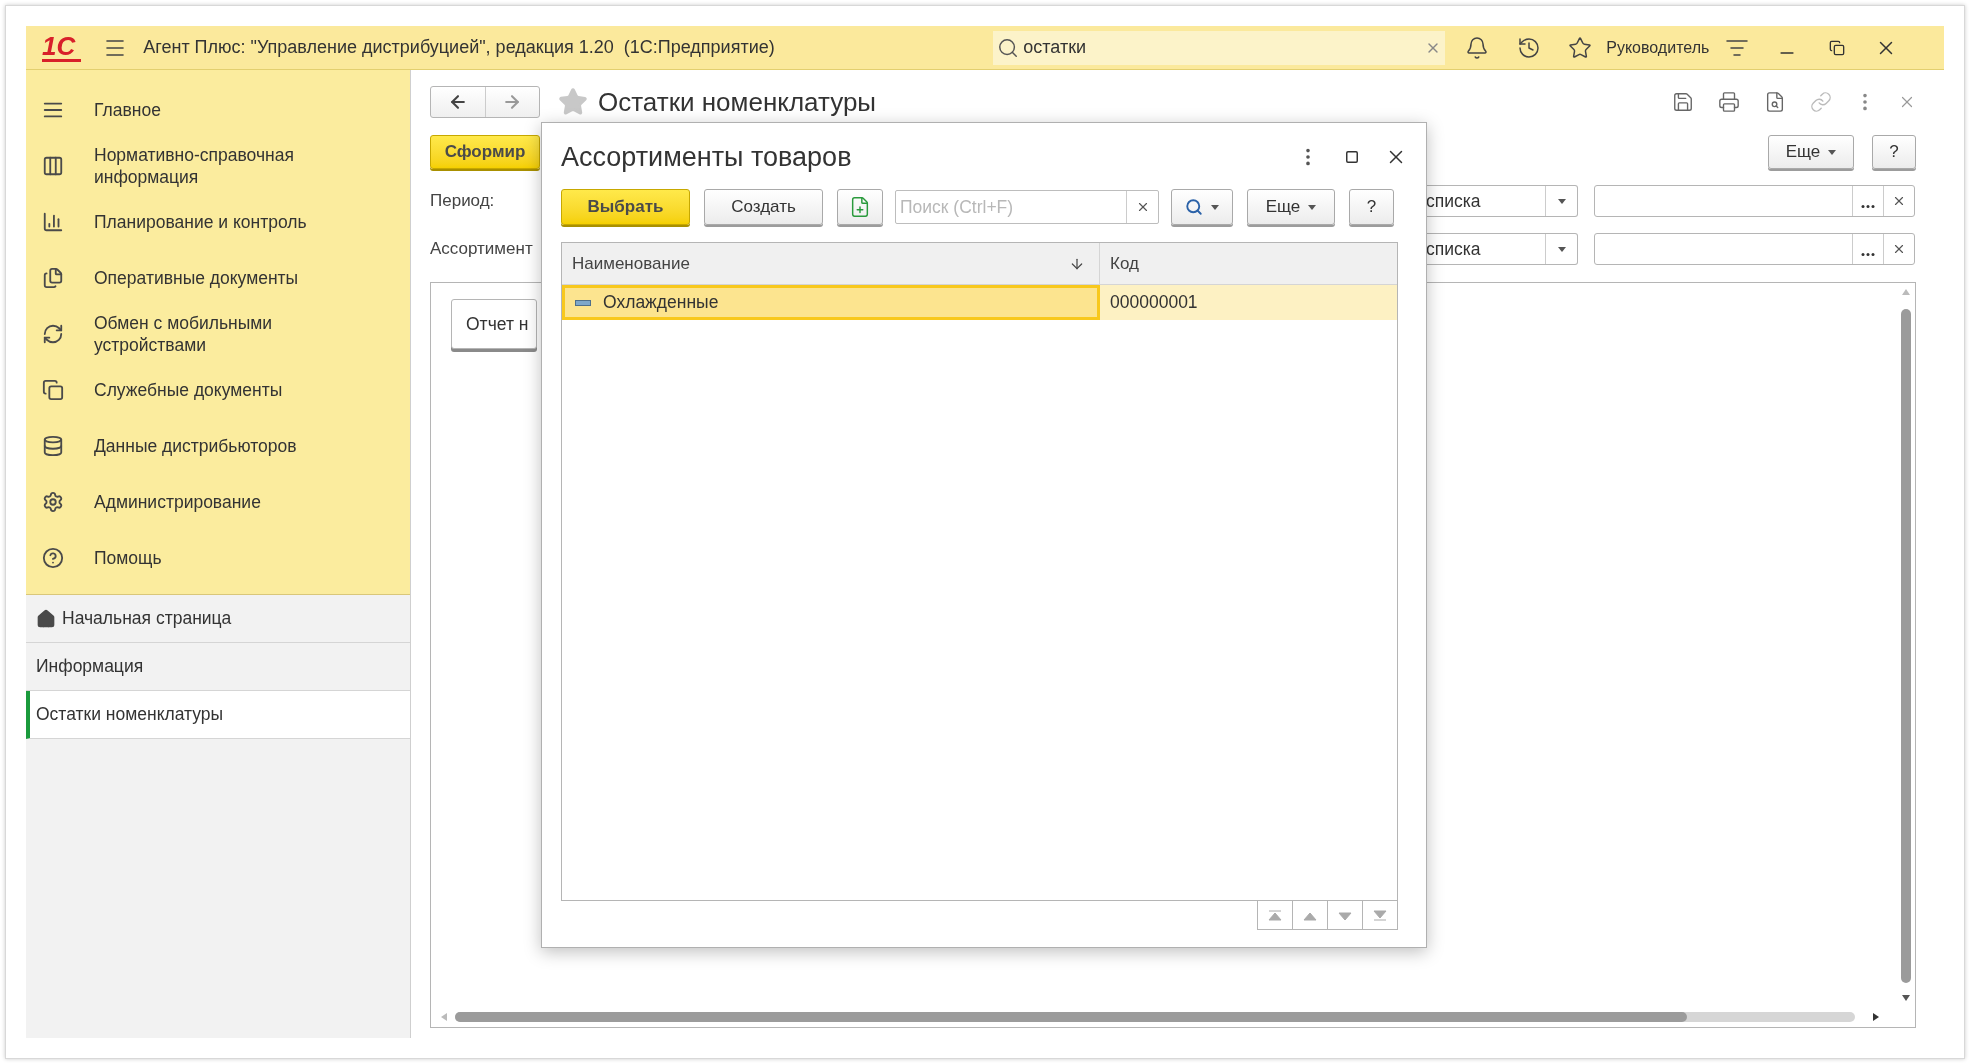 The image size is (1970, 1064). What do you see at coordinates (1011, 207) in the screenshot?
I see `search-input: Поиск (Ctrl+F)` at bounding box center [1011, 207].